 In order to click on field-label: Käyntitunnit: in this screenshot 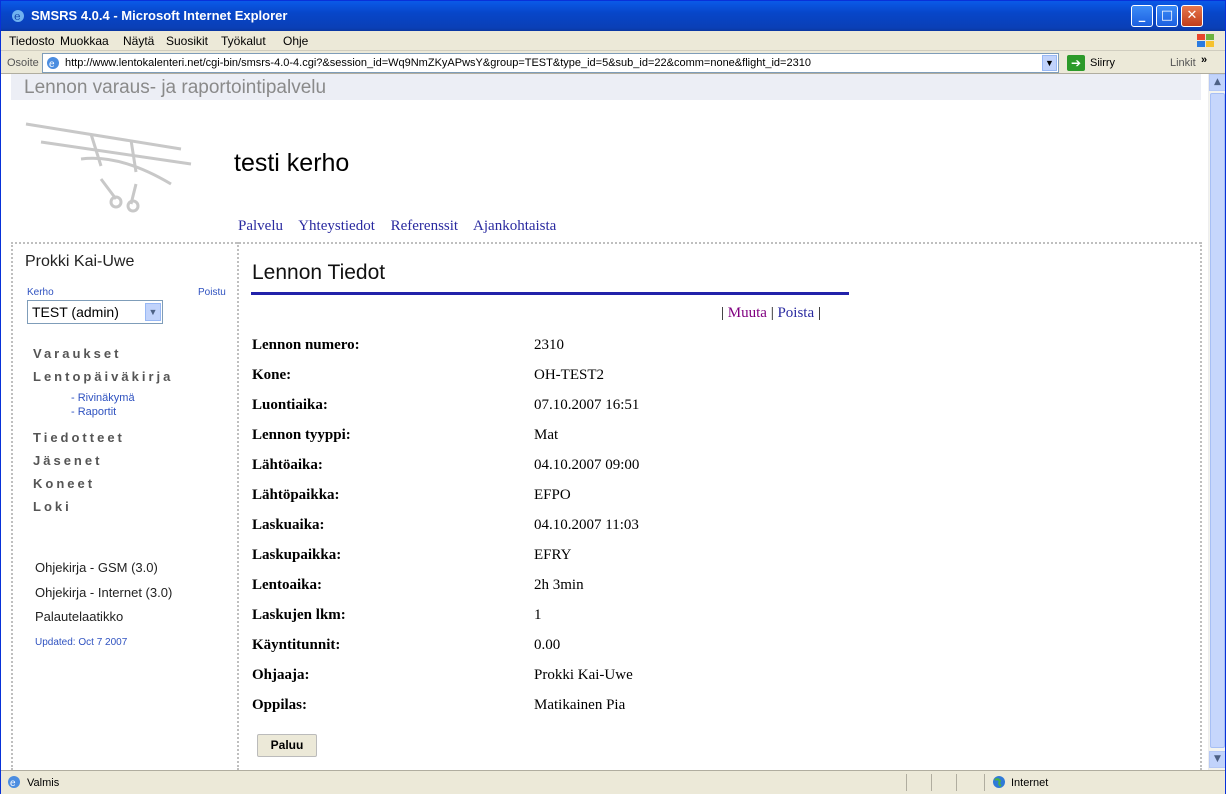, I will do `click(296, 645)`.